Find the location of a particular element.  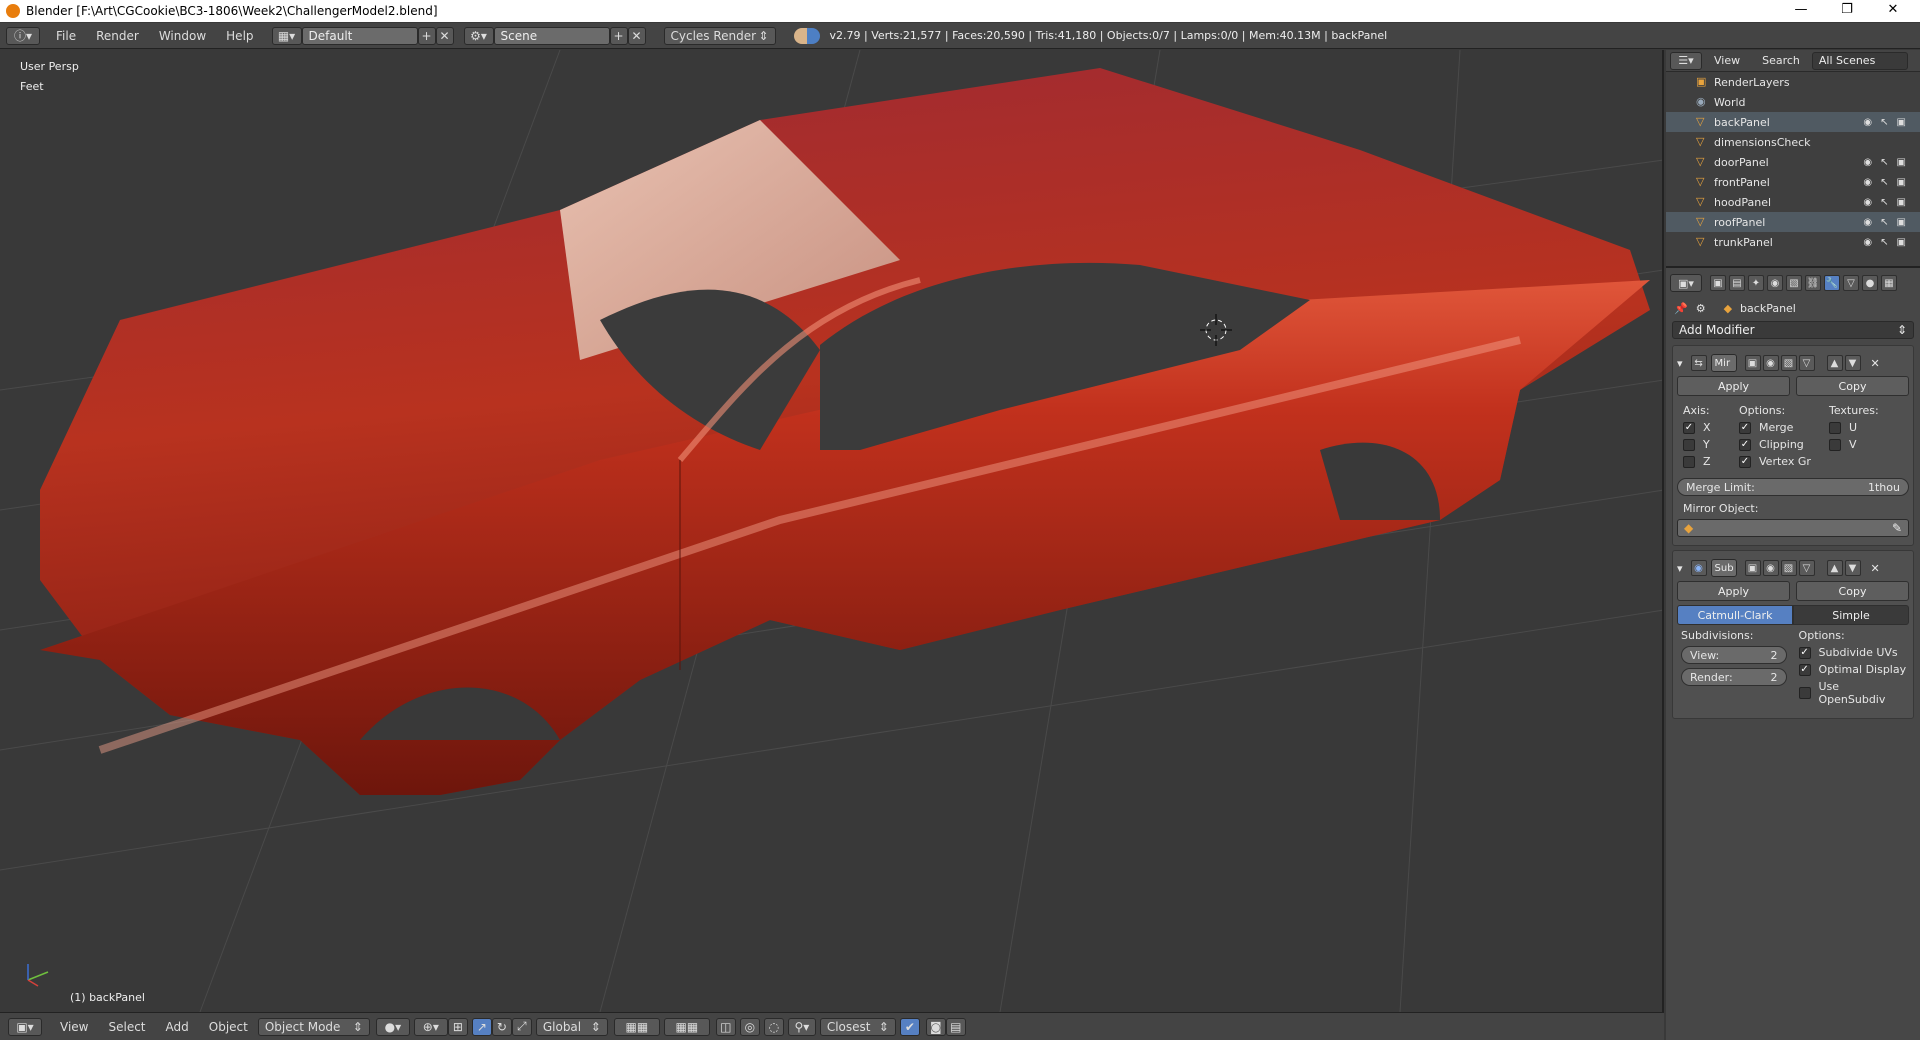

outliner-row-hoodpanel: ▽ hoodPanel ◉ ↖ ▣ is located at coordinates (1793, 202).